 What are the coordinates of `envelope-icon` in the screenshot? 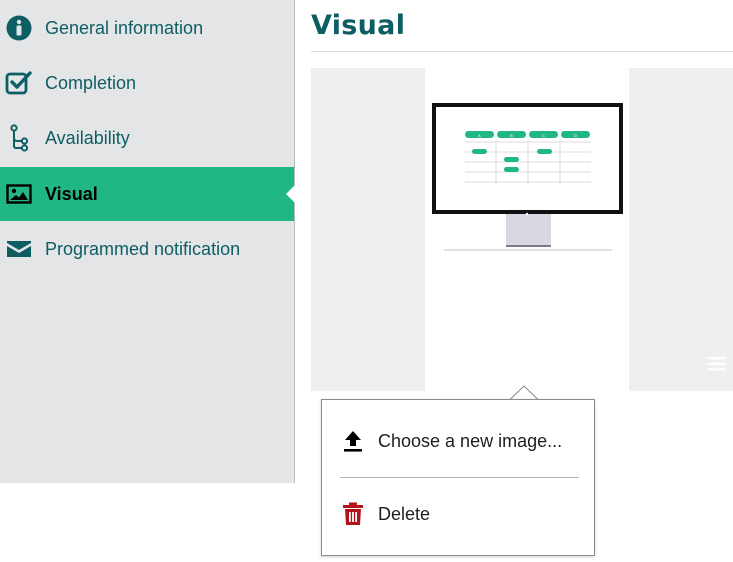 It's located at (19, 249).